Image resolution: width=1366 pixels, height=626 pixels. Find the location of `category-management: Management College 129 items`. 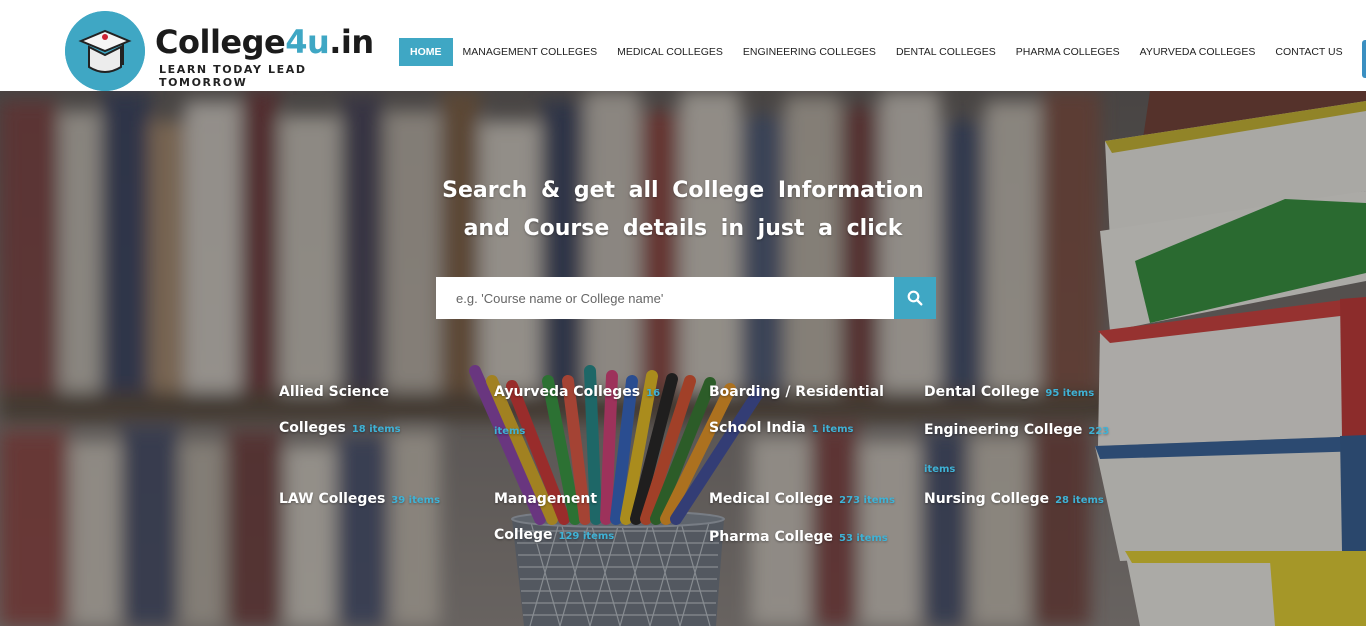

category-management: Management College 129 items is located at coordinates (589, 518).